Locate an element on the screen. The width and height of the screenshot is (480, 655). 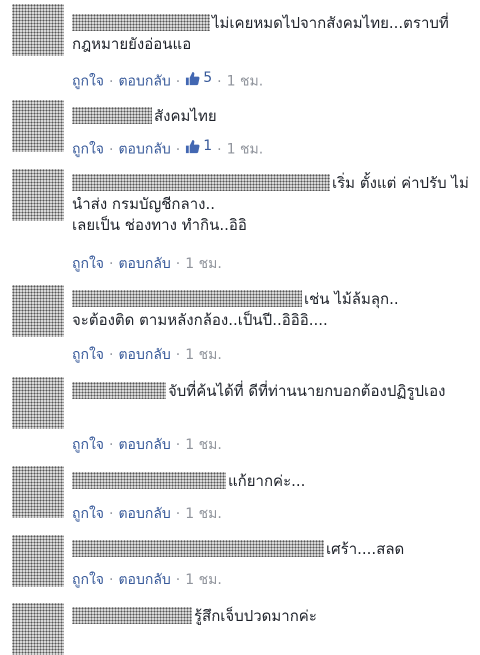
like-count-value: 5 is located at coordinates (208, 78).